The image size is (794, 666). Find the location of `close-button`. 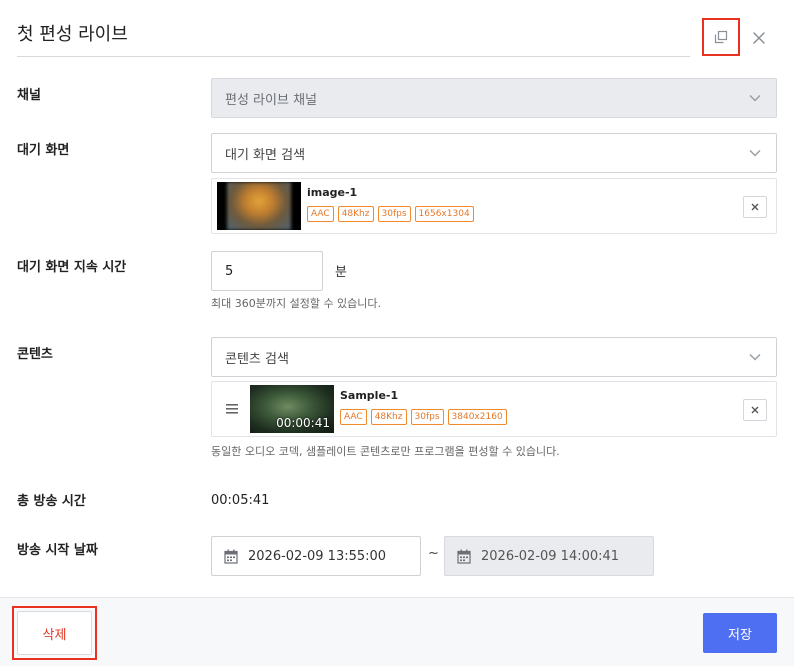

close-button is located at coordinates (759, 38).